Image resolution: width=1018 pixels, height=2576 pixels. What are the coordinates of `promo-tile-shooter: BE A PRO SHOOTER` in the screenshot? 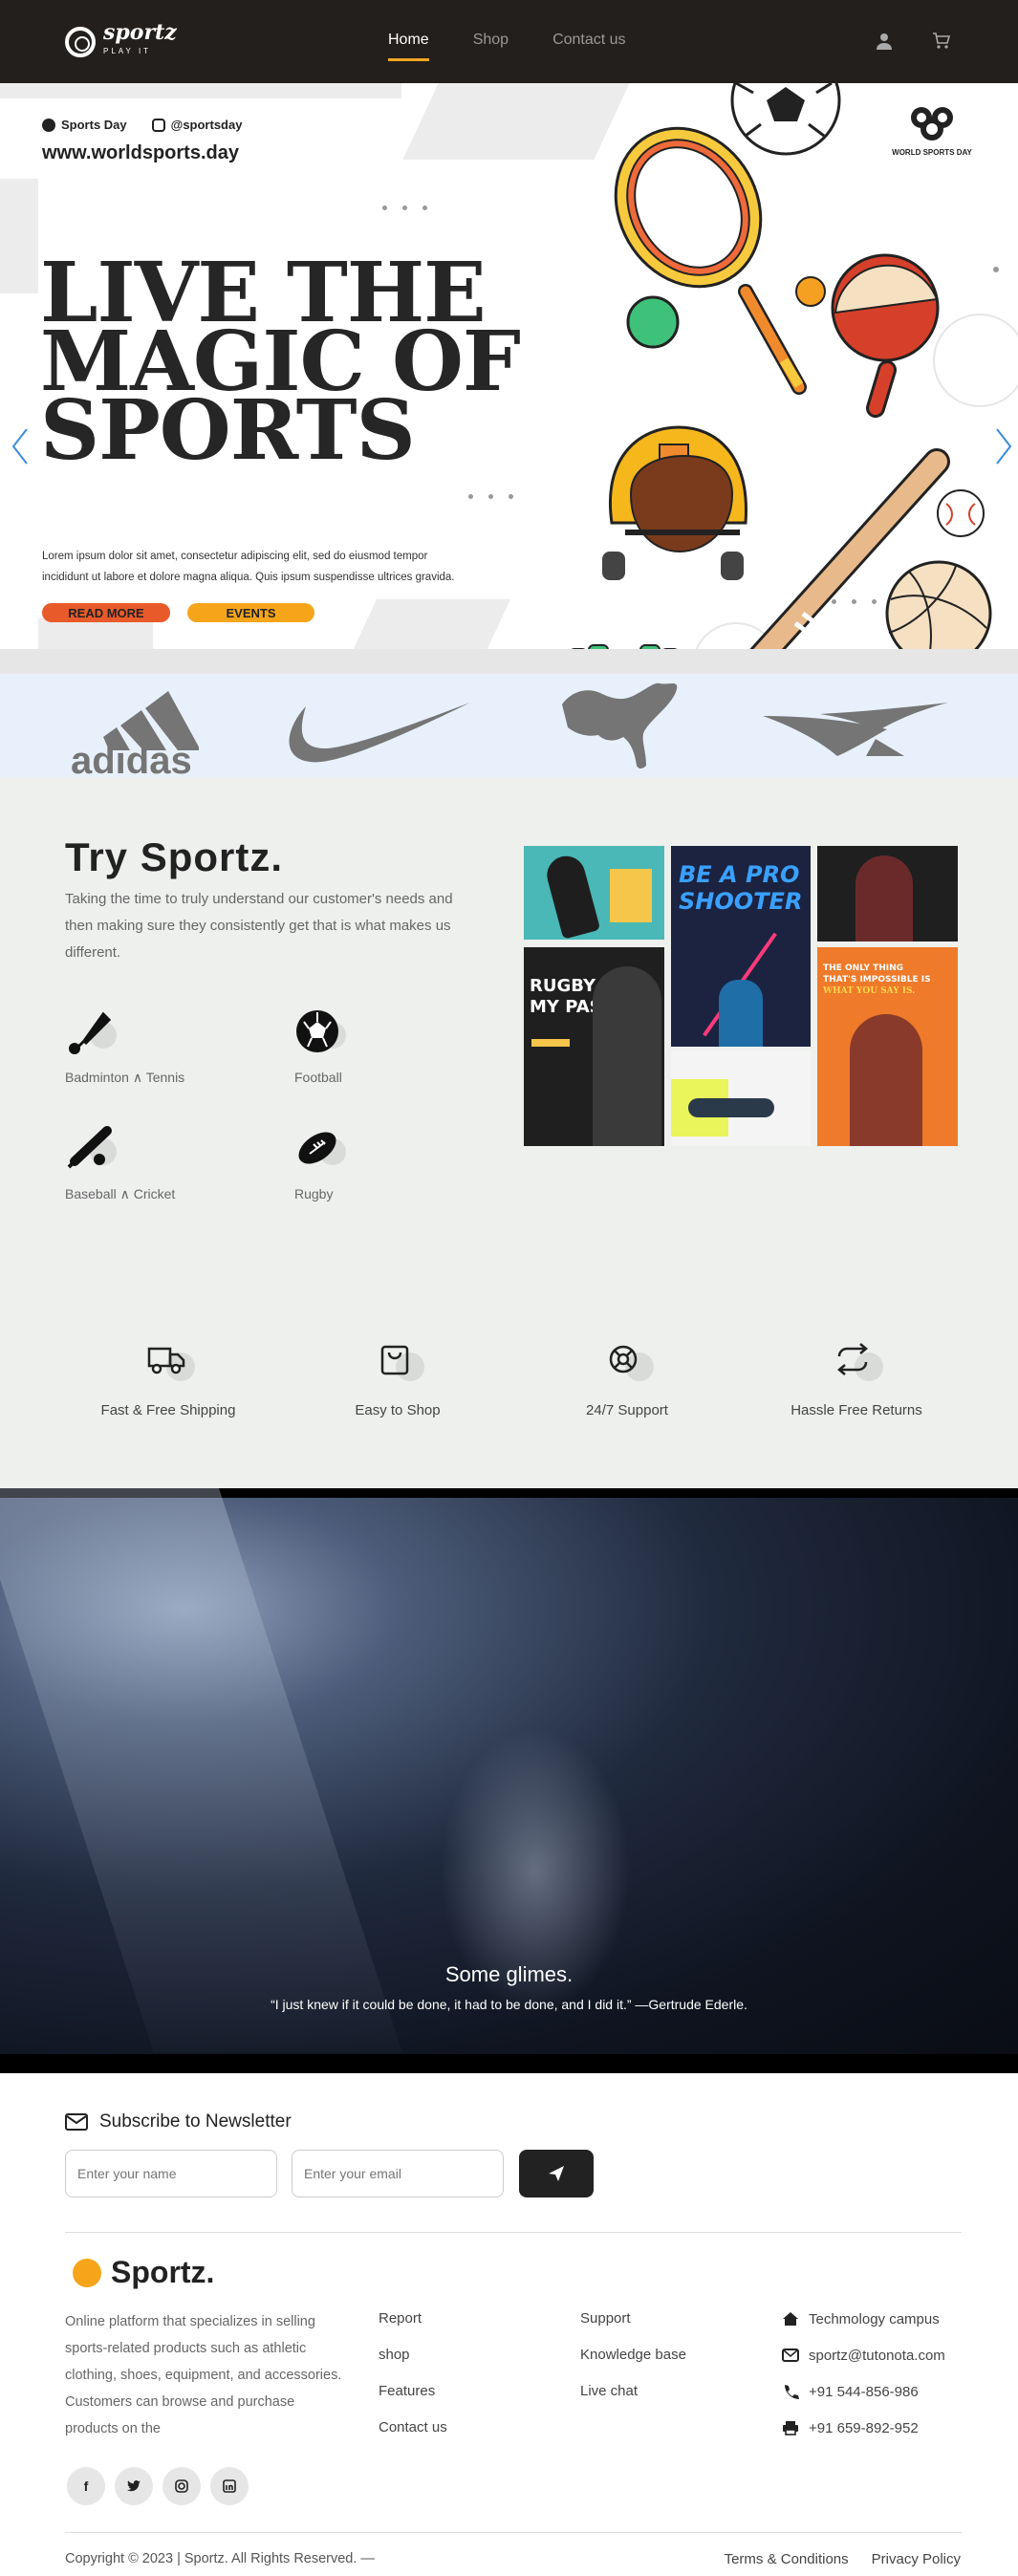 It's located at (741, 946).